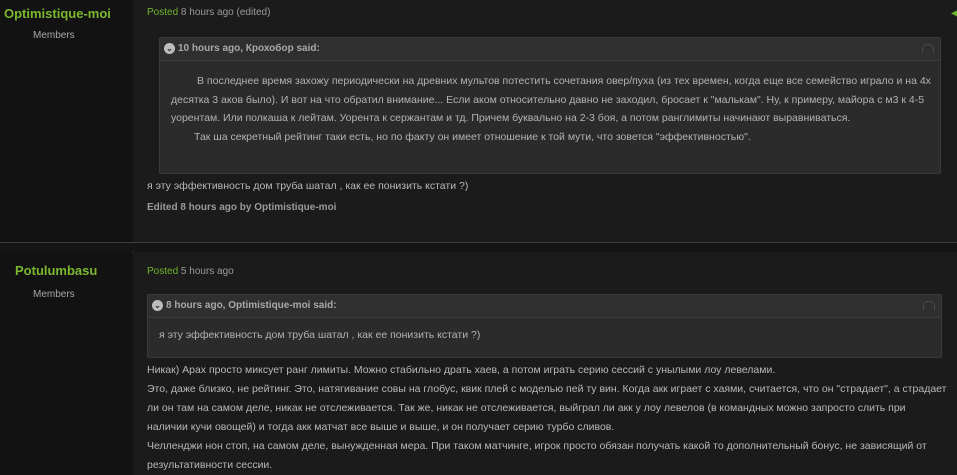 Image resolution: width=957 pixels, height=475 pixels. What do you see at coordinates (66, 121) in the screenshot?
I see `post-1-author-panel: Optimistique-moi Members` at bounding box center [66, 121].